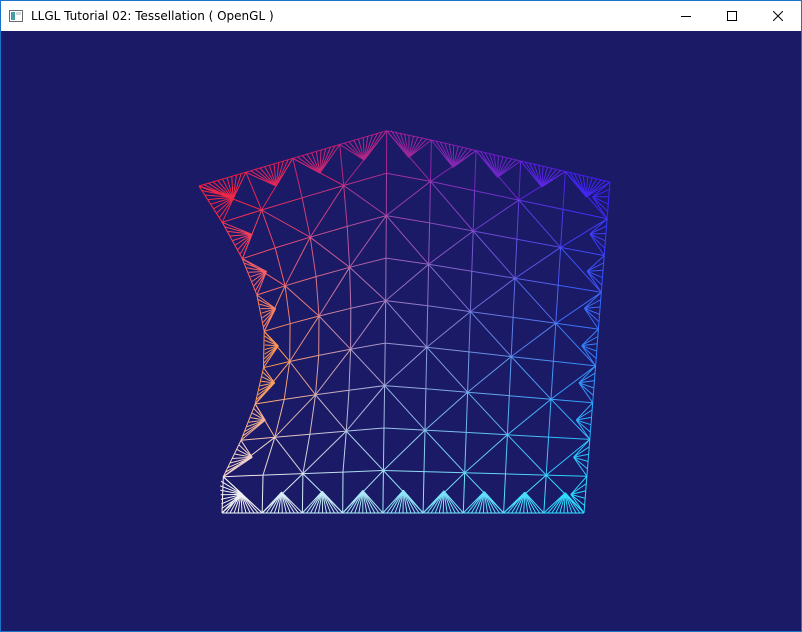 The height and width of the screenshot is (632, 802). I want to click on minimize-button, so click(686, 16).